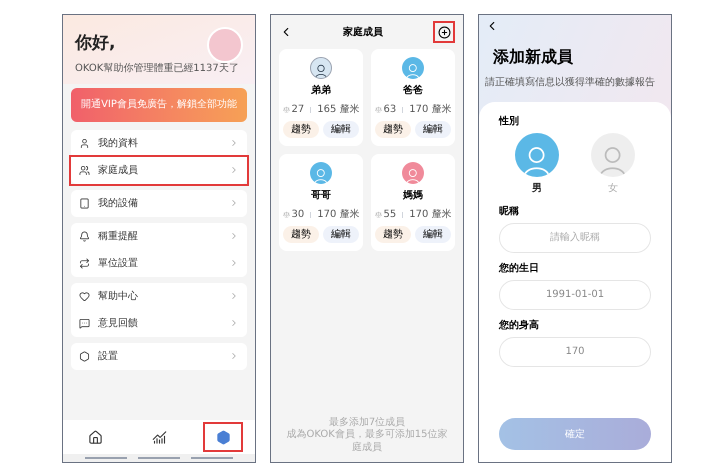 The height and width of the screenshot is (473, 704). What do you see at coordinates (413, 196) in the screenshot?
I see `member-name: 媽媽` at bounding box center [413, 196].